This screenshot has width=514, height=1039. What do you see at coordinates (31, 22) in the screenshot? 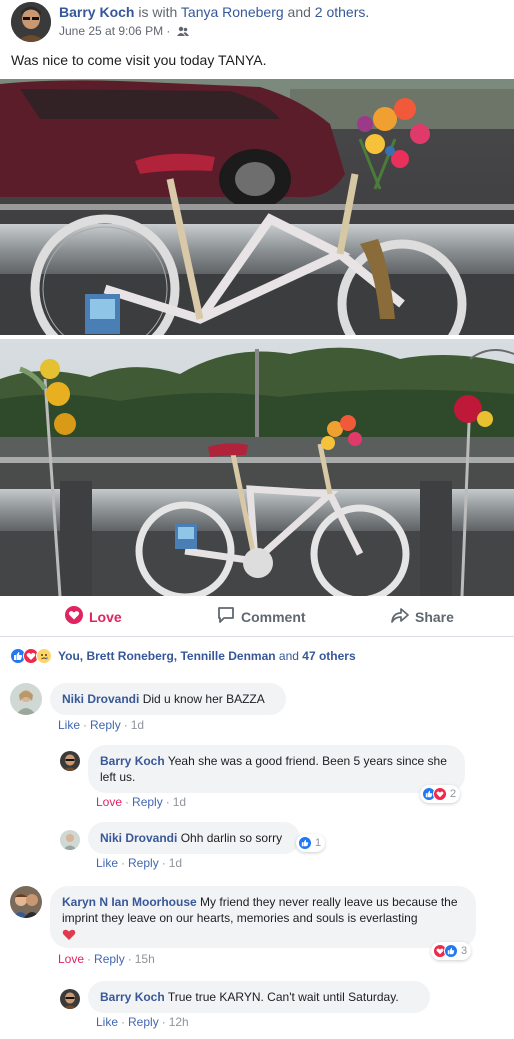
I see `author-avatar` at bounding box center [31, 22].